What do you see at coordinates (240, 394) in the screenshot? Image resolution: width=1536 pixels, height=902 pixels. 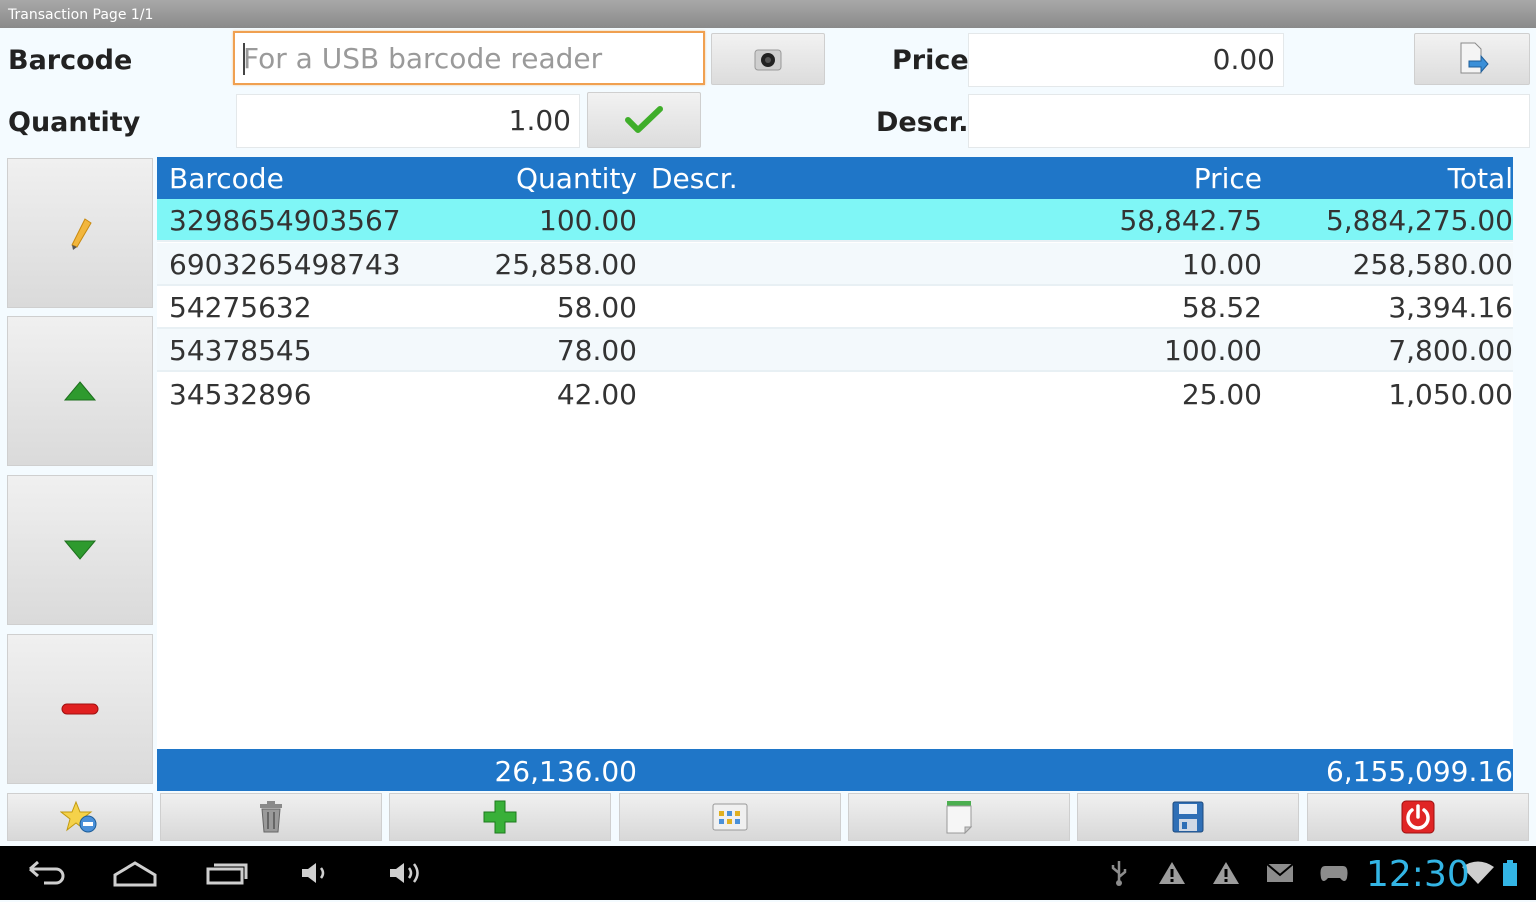 I see `cell-barcode: 34532896` at bounding box center [240, 394].